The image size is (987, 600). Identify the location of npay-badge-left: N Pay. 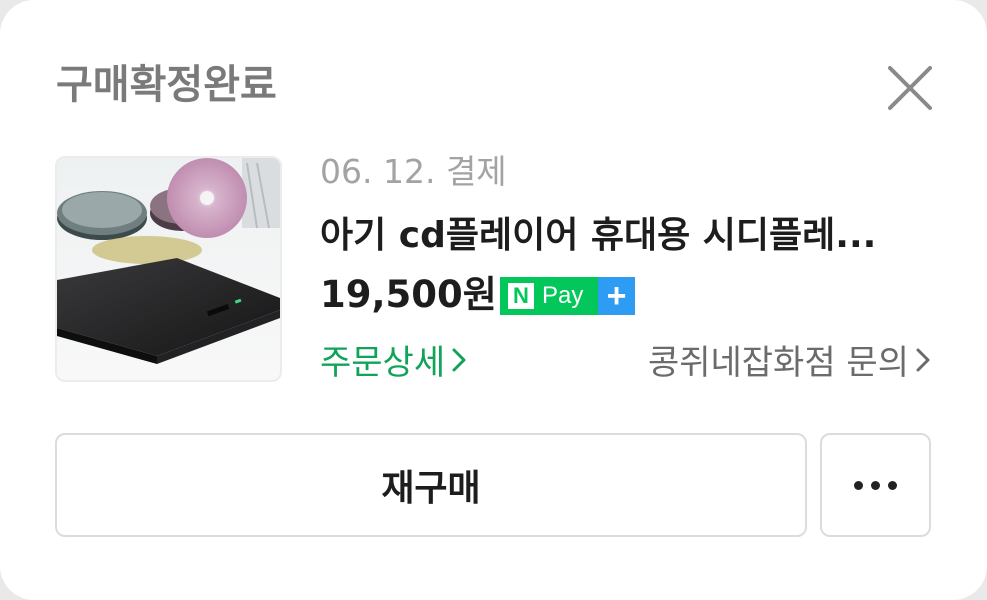
(549, 296).